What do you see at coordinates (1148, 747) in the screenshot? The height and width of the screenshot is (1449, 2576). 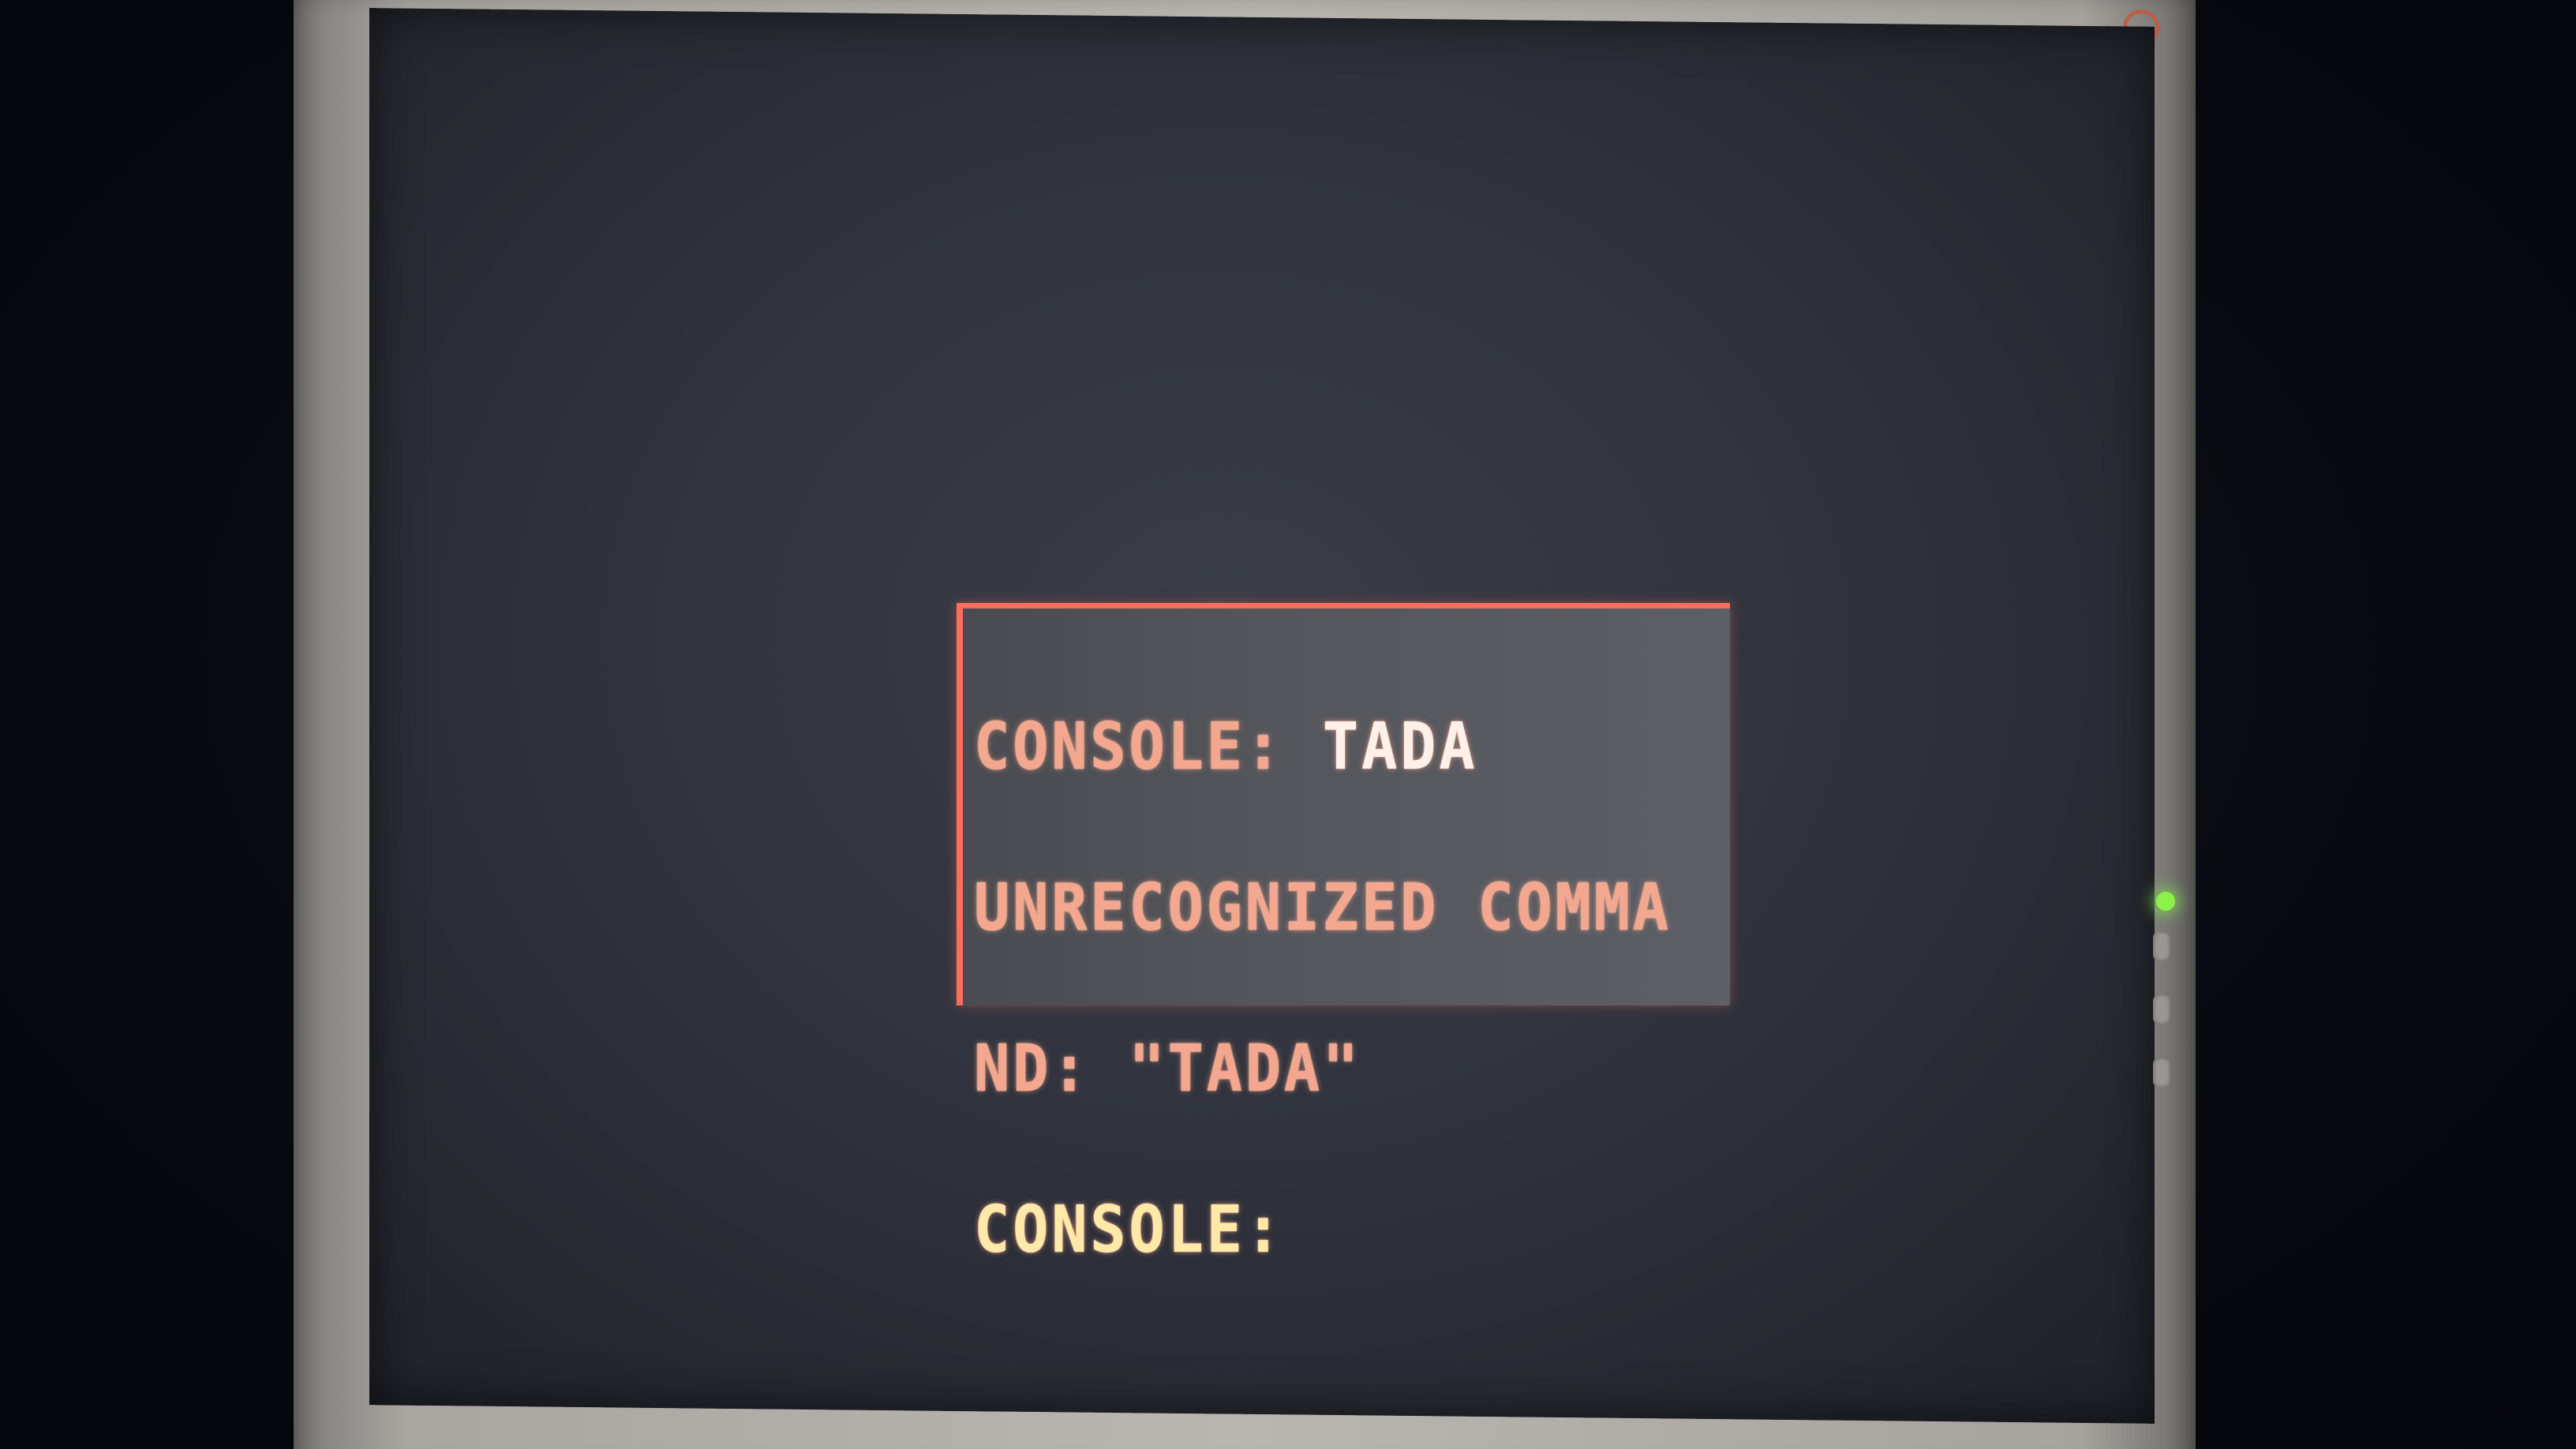 I see `console-prompt: CONSOLE:` at bounding box center [1148, 747].